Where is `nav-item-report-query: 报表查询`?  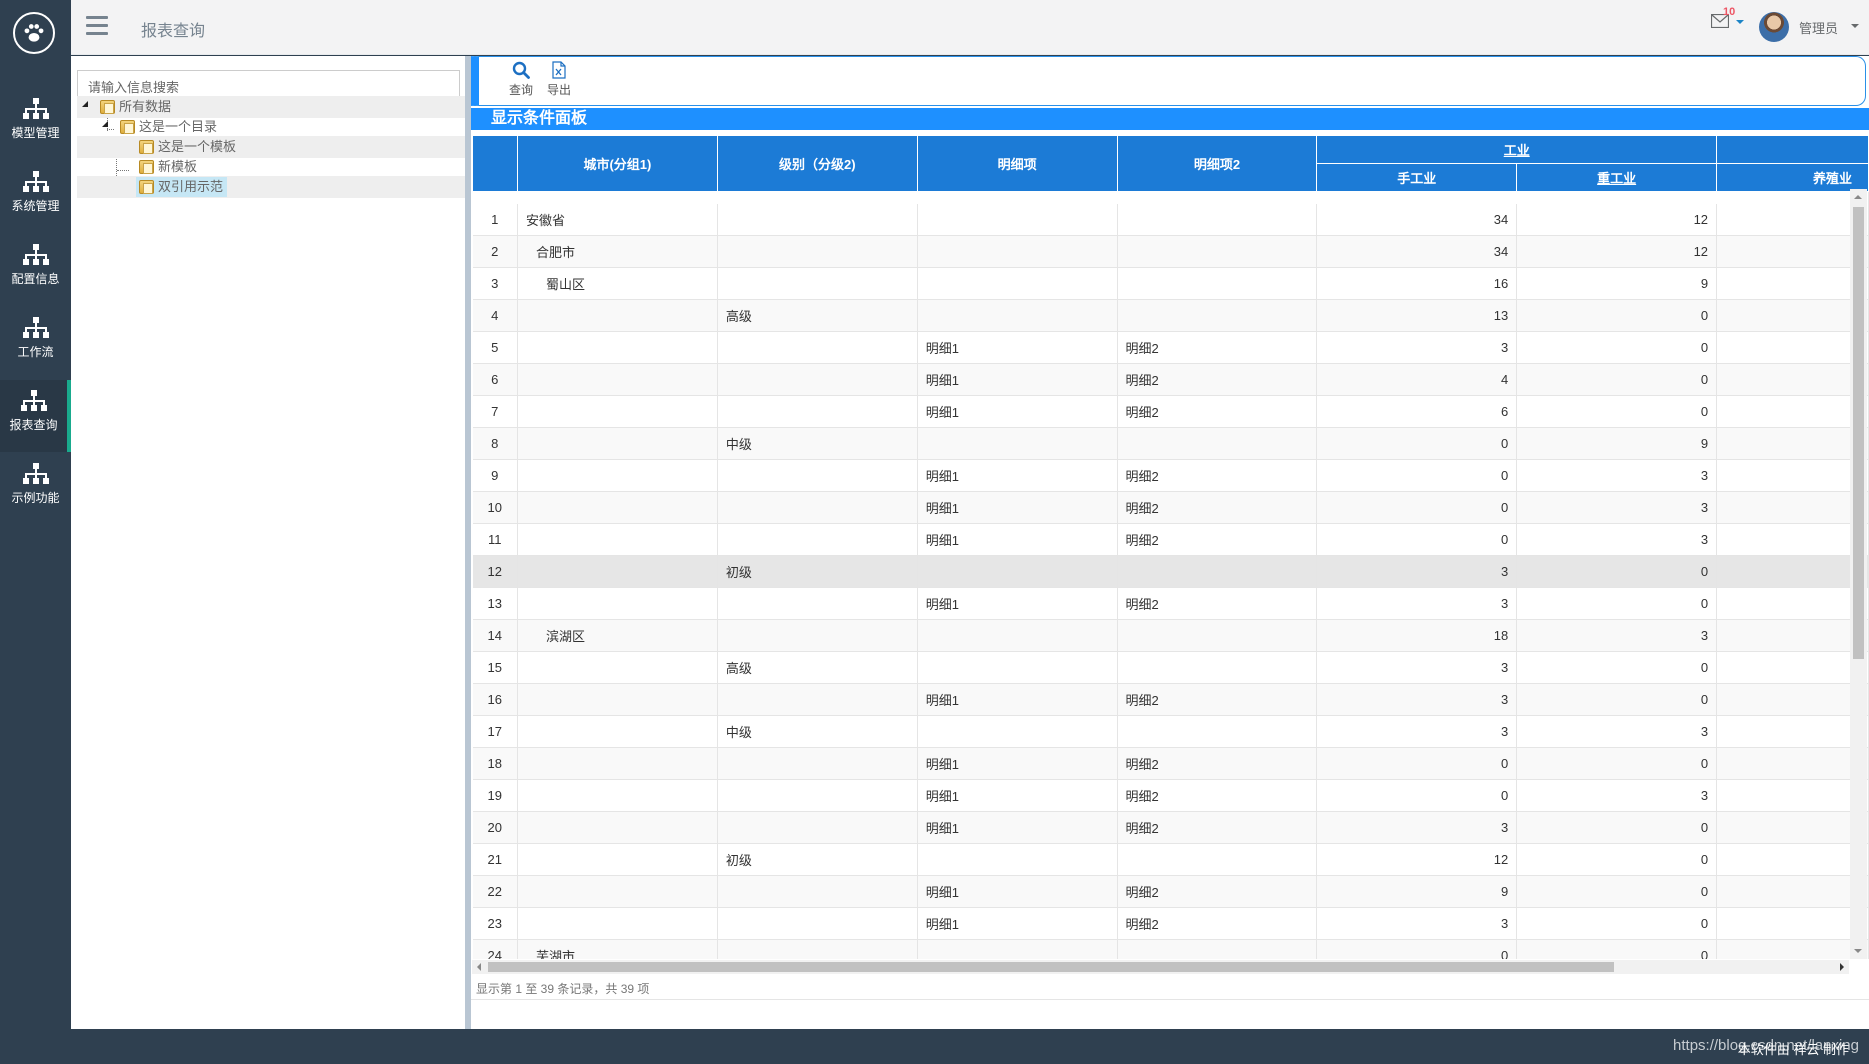
nav-item-report-query: 报表查询 is located at coordinates (35, 416).